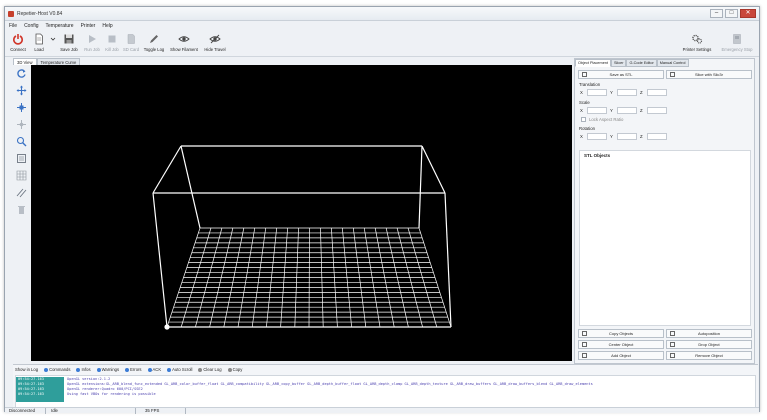  I want to click on kill-job-button: Kill Job, so click(112, 44).